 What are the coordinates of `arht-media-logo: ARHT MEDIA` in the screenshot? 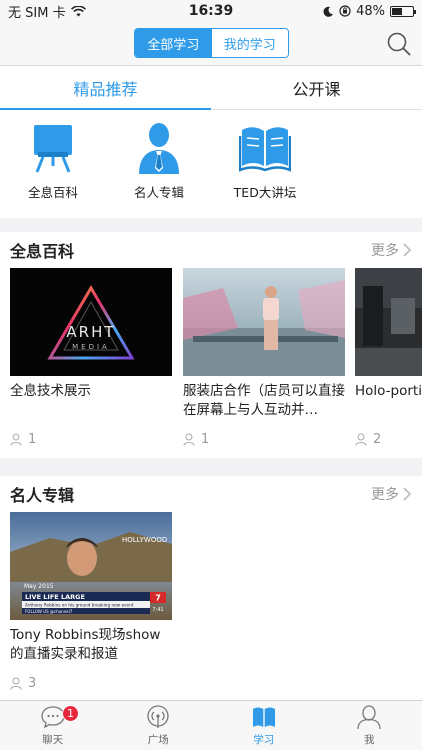 It's located at (91, 322).